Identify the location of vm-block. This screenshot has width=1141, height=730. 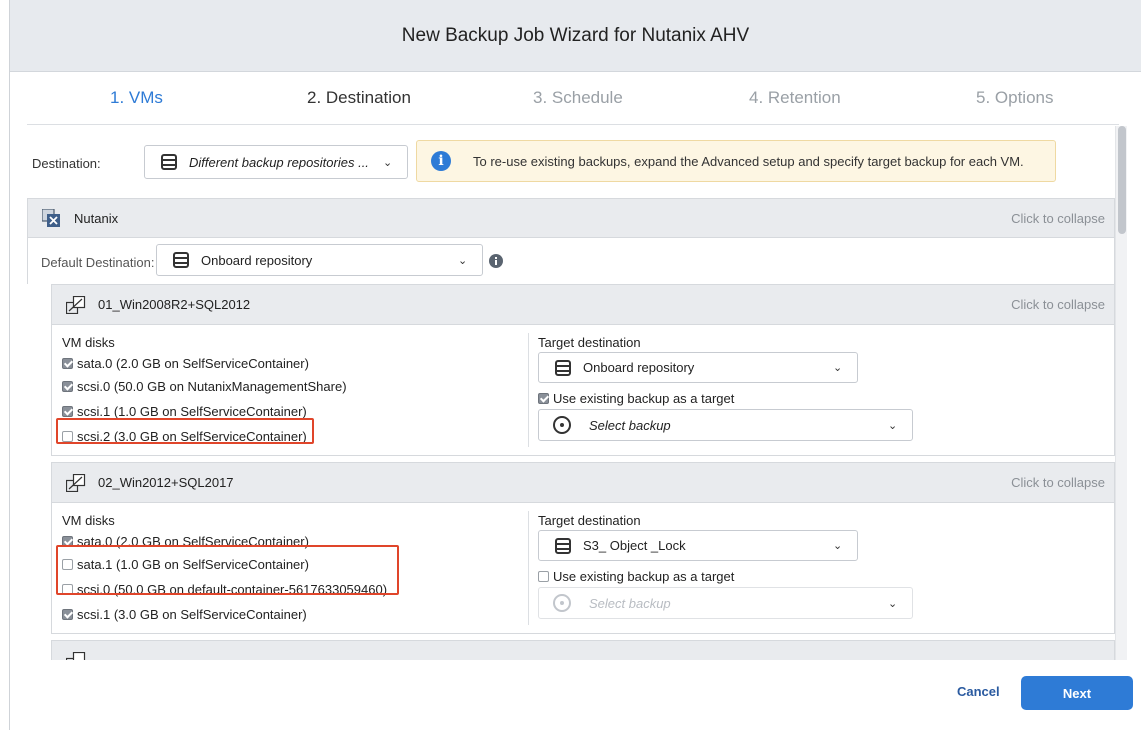
(583, 650).